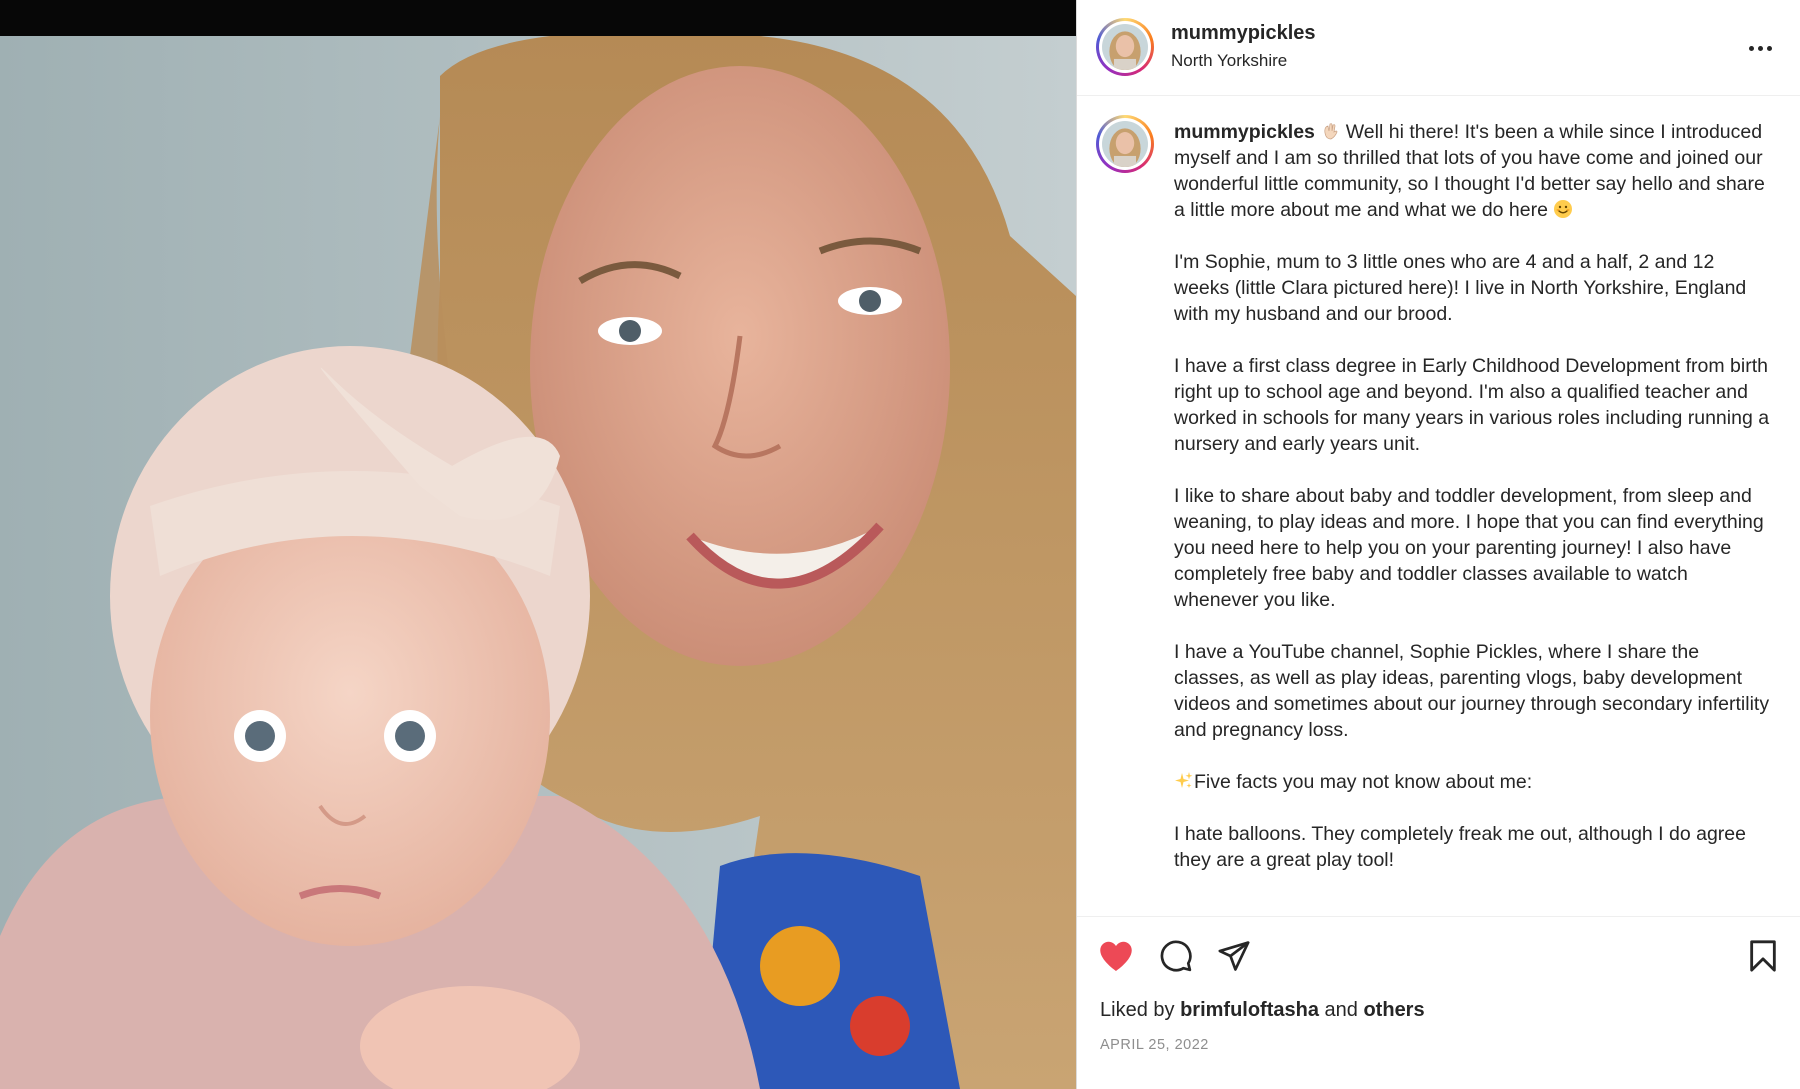 This screenshot has width=1800, height=1089. Describe the element at coordinates (1137, 1010) in the screenshot. I see `likes-prefix: Liked by` at that location.